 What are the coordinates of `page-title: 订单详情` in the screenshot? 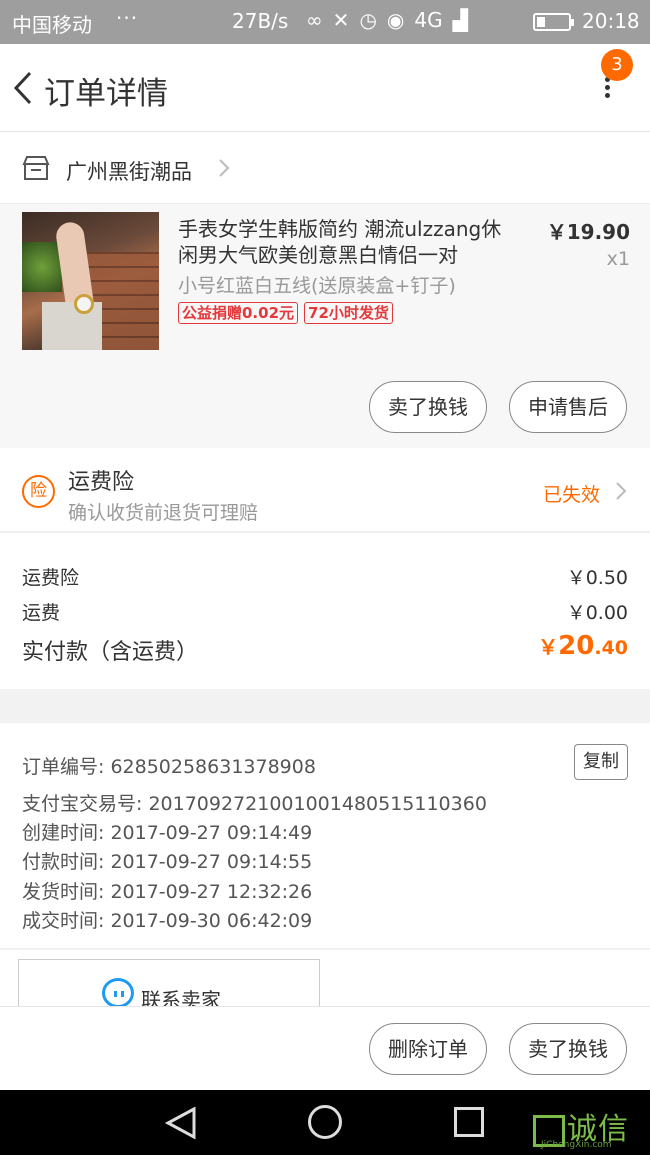 It's located at (106, 94).